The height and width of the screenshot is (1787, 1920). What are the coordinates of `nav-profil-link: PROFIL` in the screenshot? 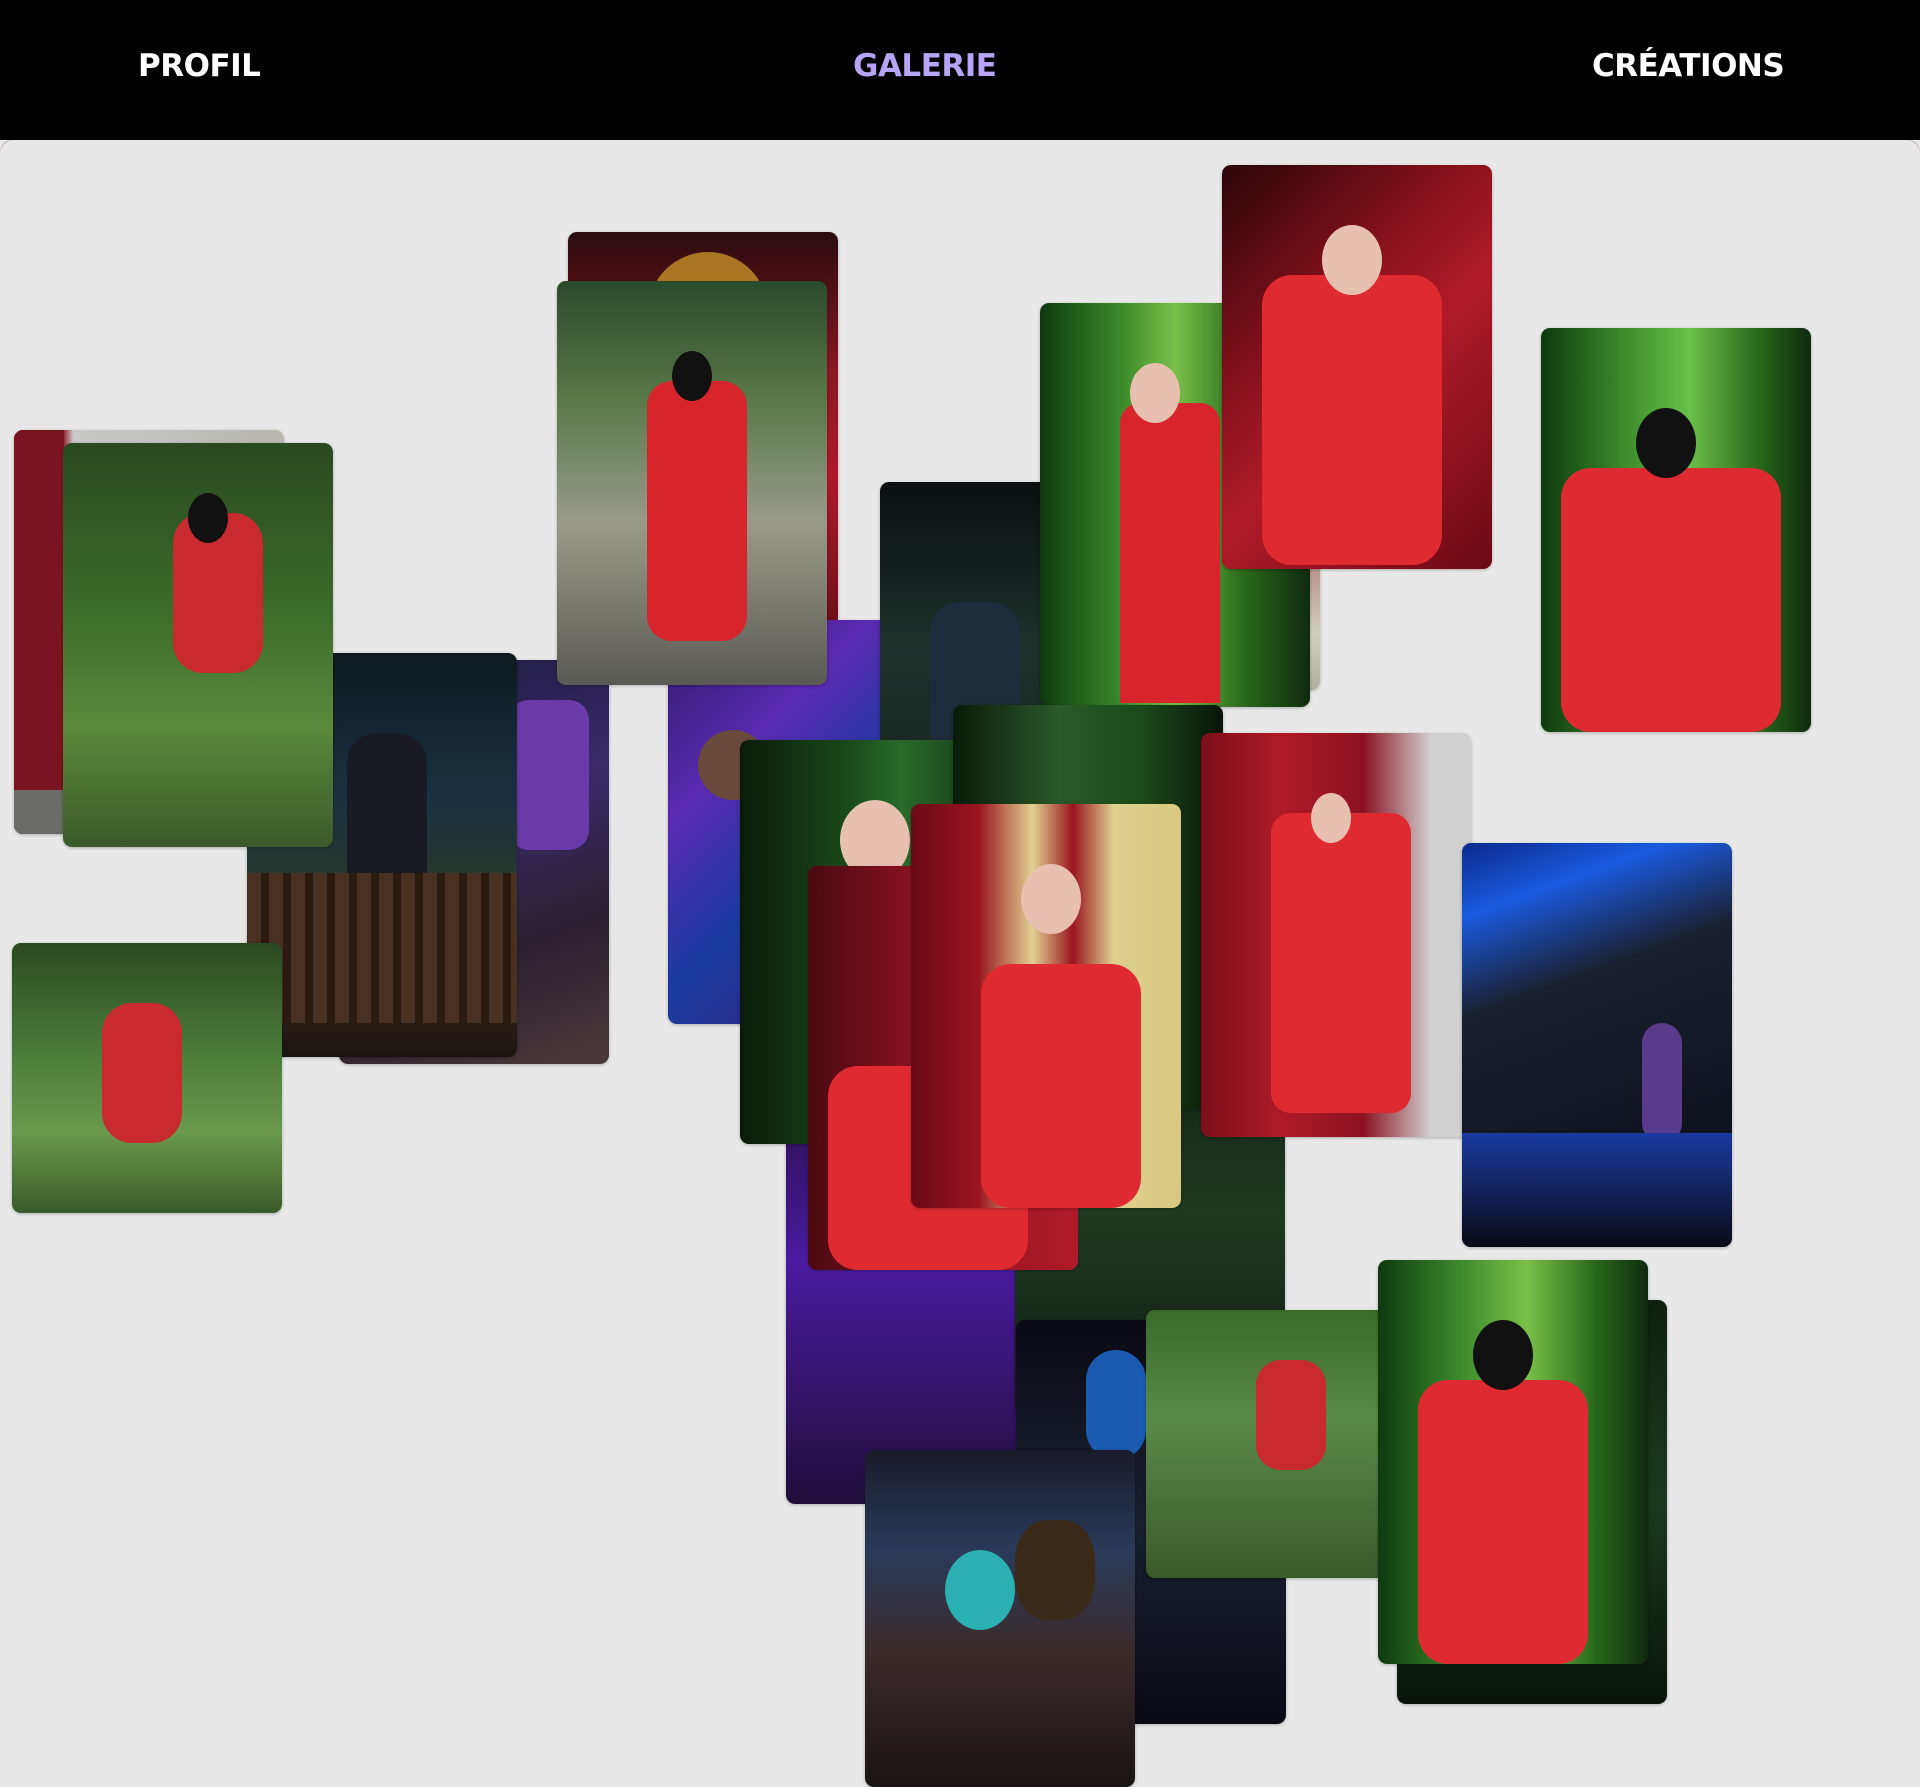 It's located at (199, 66).